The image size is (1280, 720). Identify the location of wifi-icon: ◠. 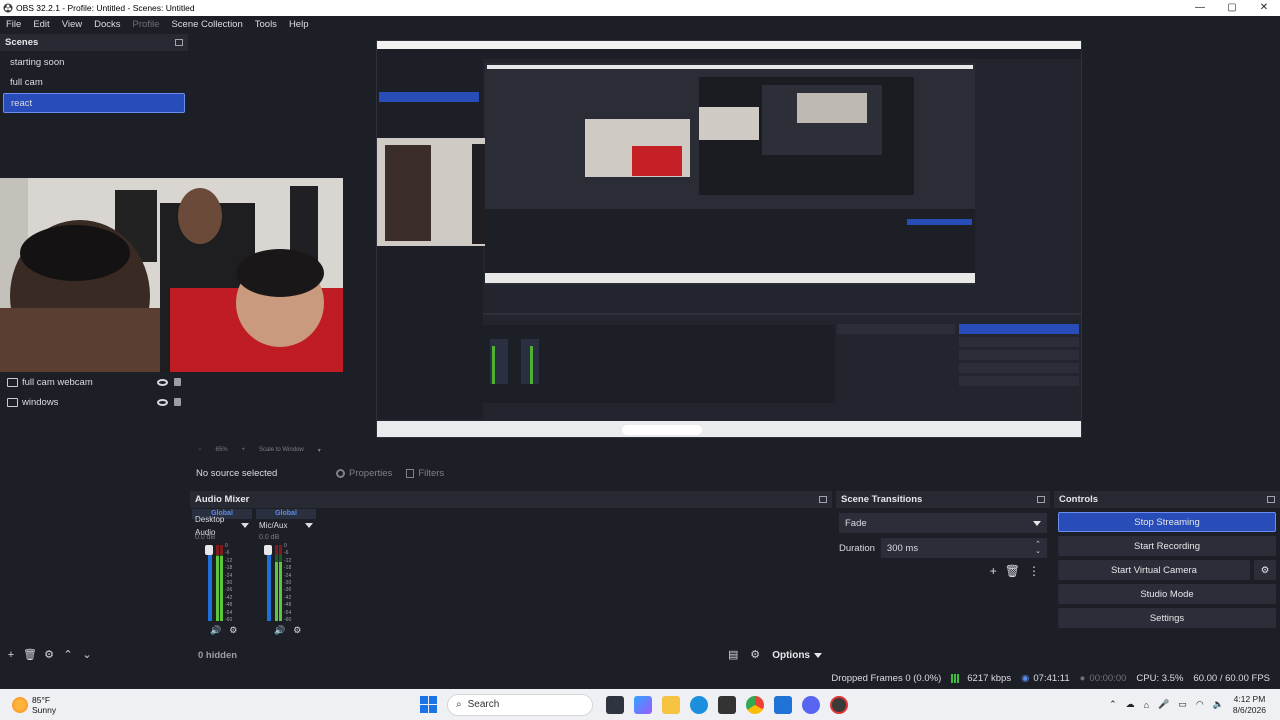
(1200, 704).